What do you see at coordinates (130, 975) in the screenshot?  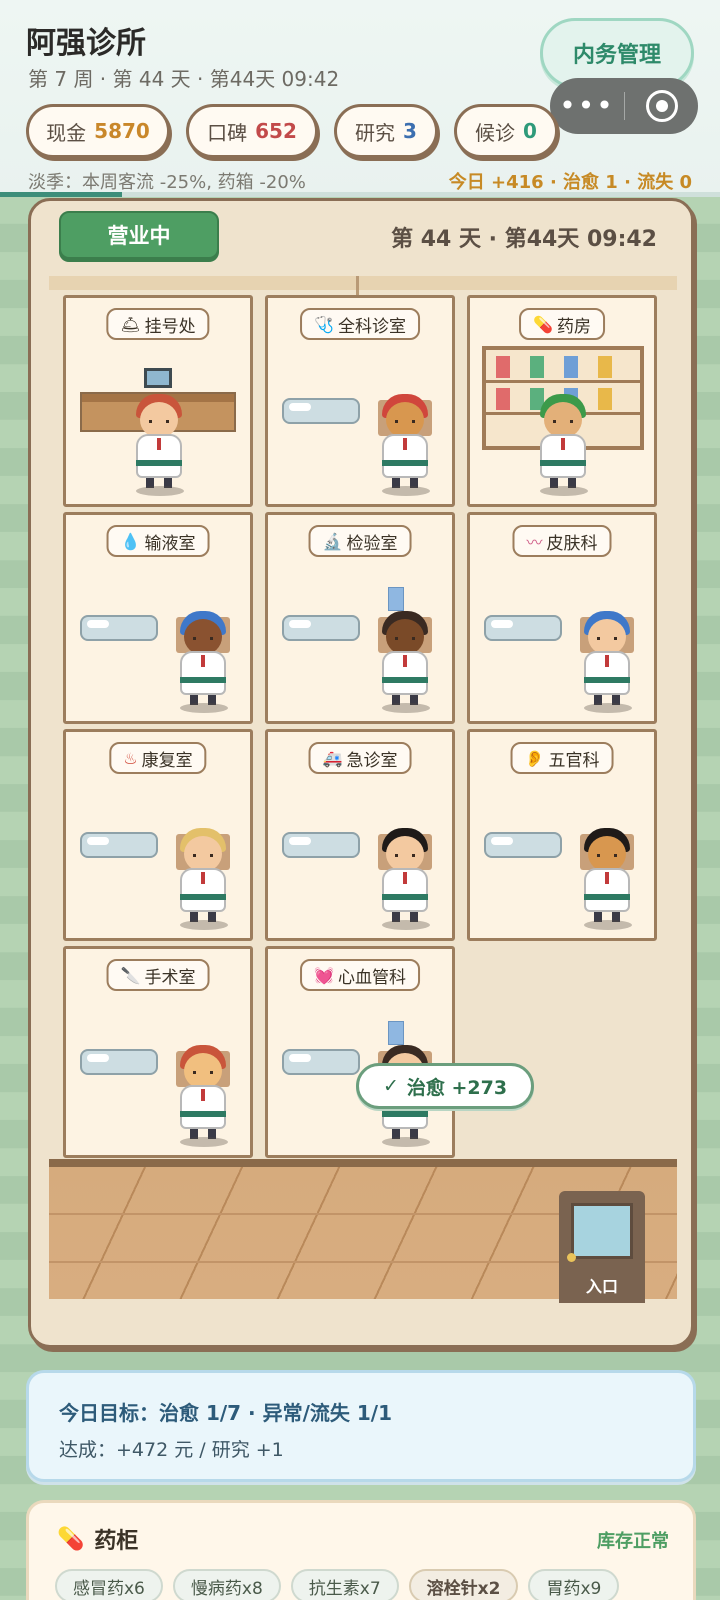 I see `knife-icon: 🔪` at bounding box center [130, 975].